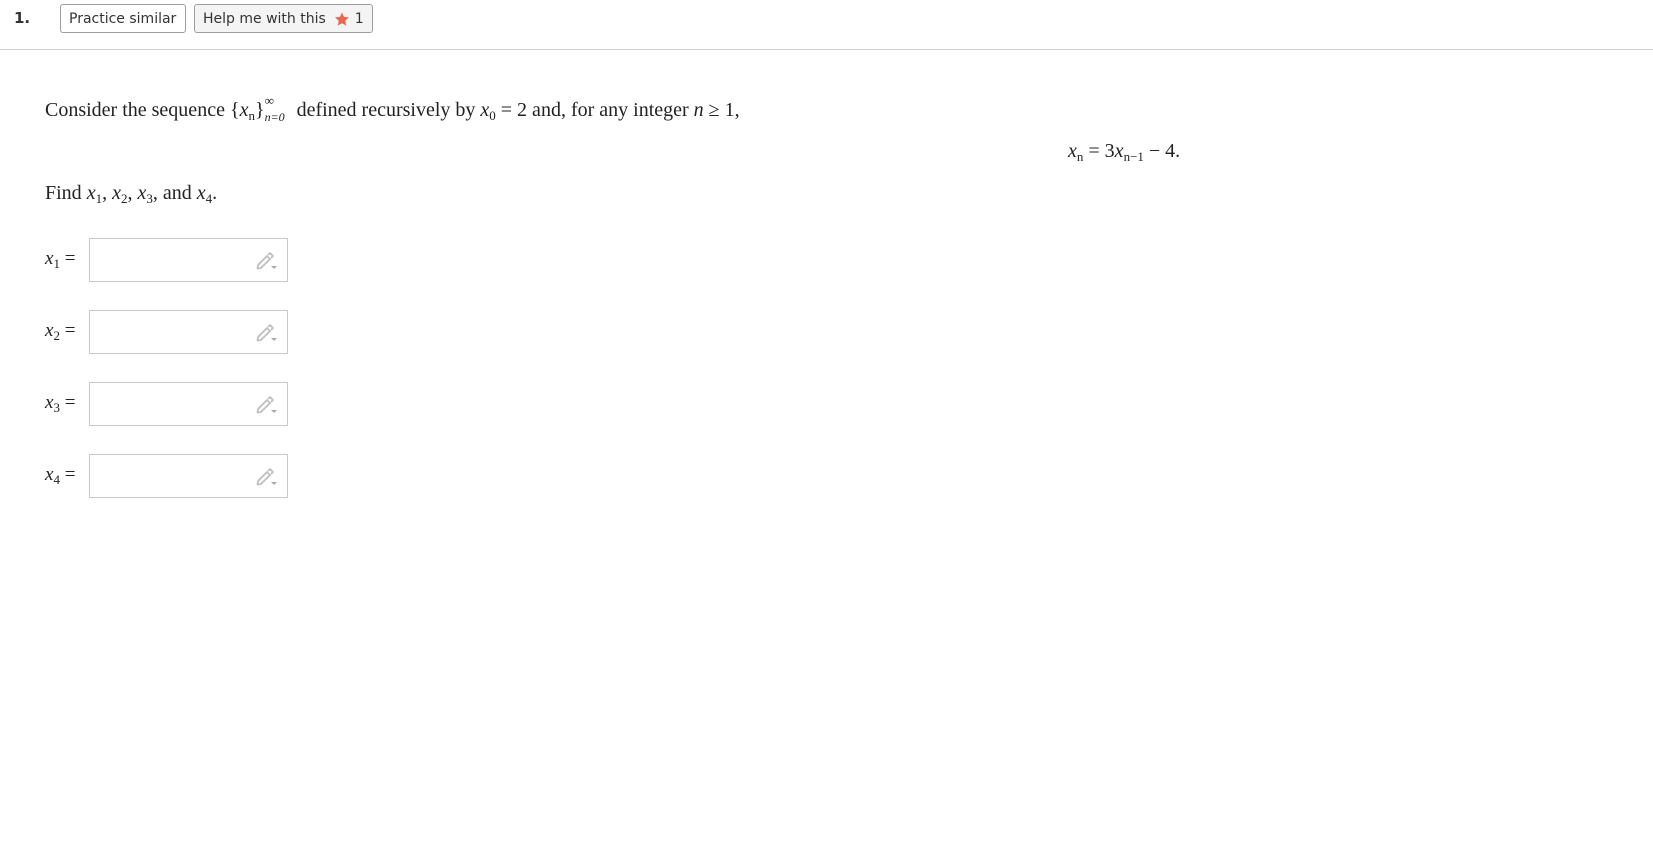  I want to click on help-count: 1, so click(359, 18).